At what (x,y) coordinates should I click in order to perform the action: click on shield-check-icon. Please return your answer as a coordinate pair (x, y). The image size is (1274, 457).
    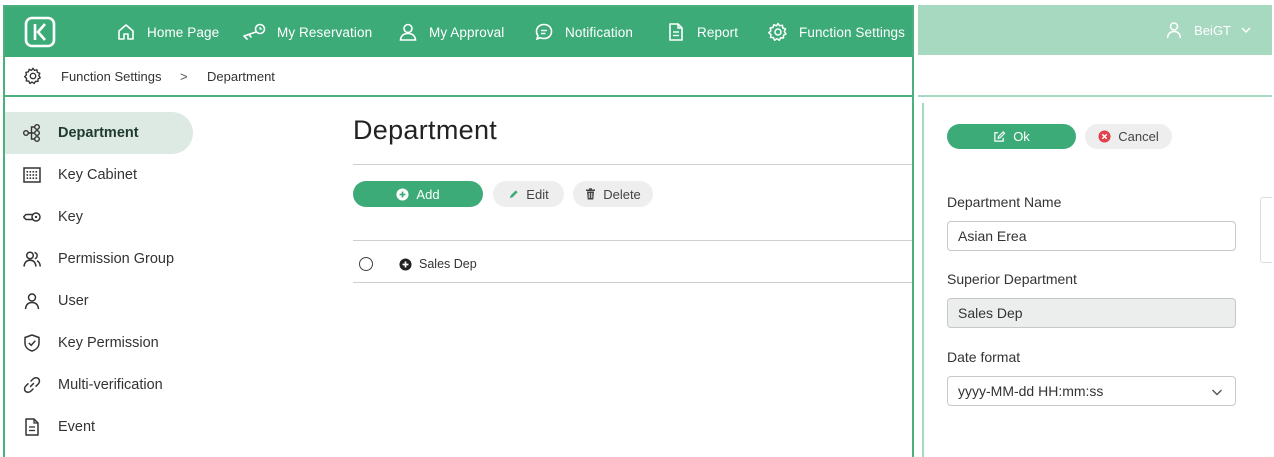
    Looking at the image, I should click on (32, 343).